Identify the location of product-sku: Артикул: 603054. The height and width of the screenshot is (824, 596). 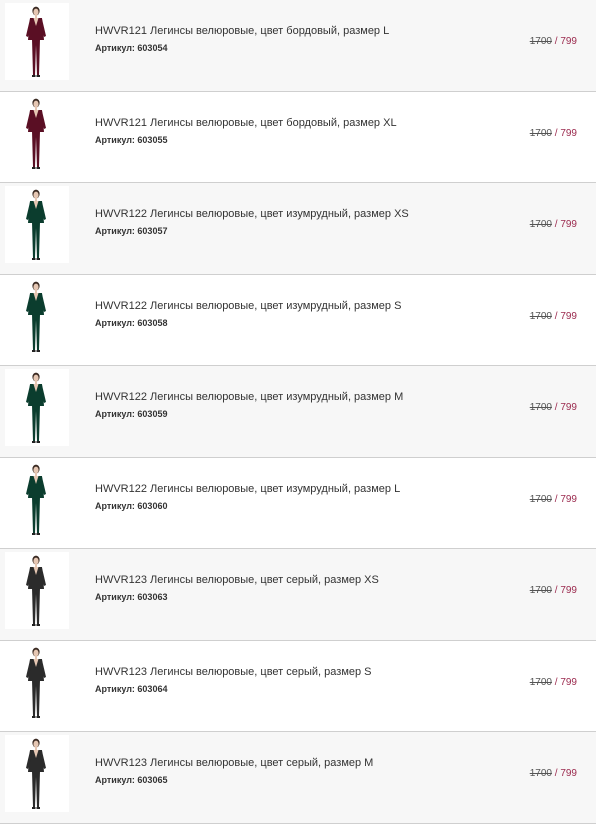
(131, 48).